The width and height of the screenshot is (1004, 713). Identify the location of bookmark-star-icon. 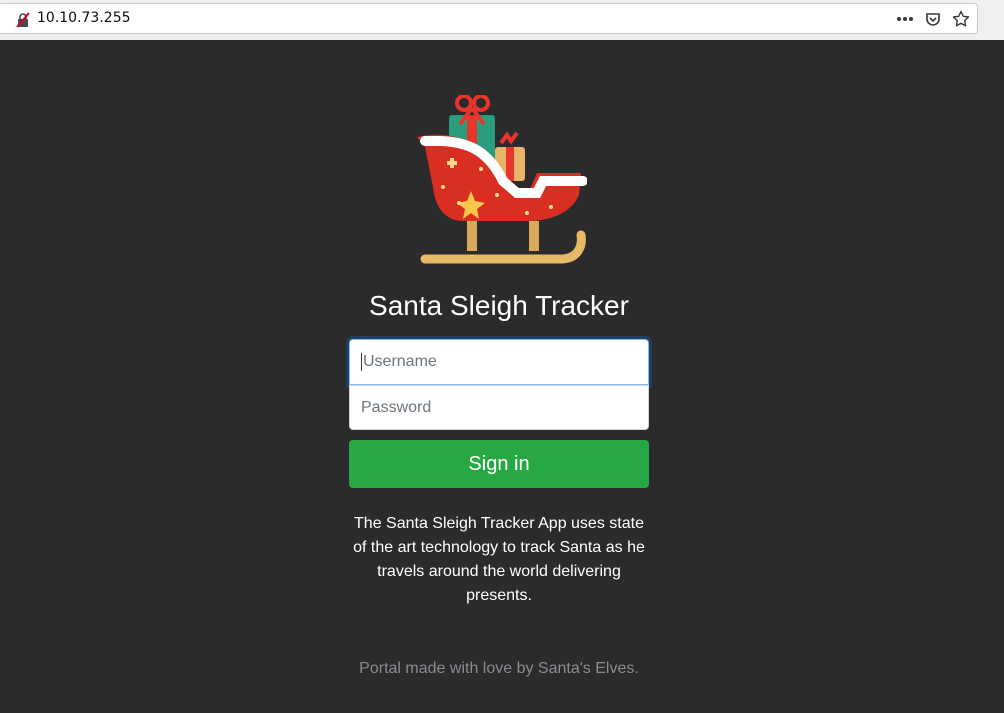
(961, 19).